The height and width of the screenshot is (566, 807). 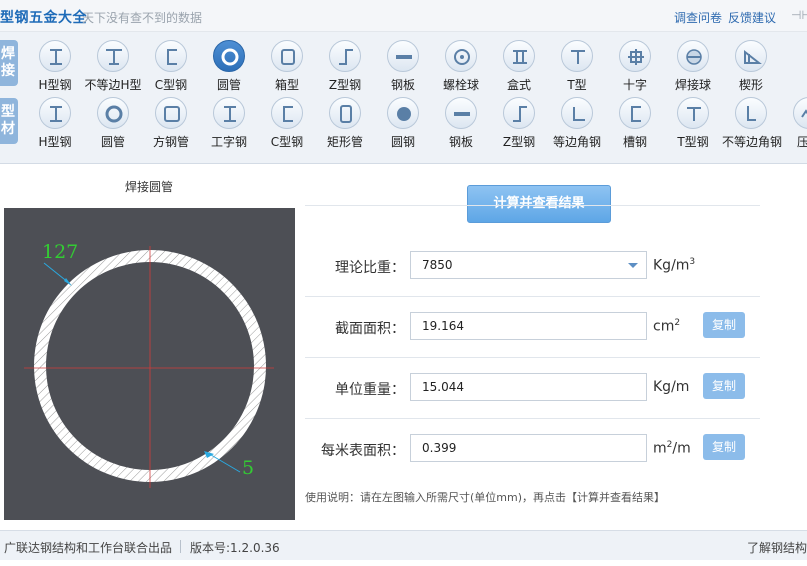 I want to click on toolbar-item-row1-5: Z型钢, so click(x=345, y=66).